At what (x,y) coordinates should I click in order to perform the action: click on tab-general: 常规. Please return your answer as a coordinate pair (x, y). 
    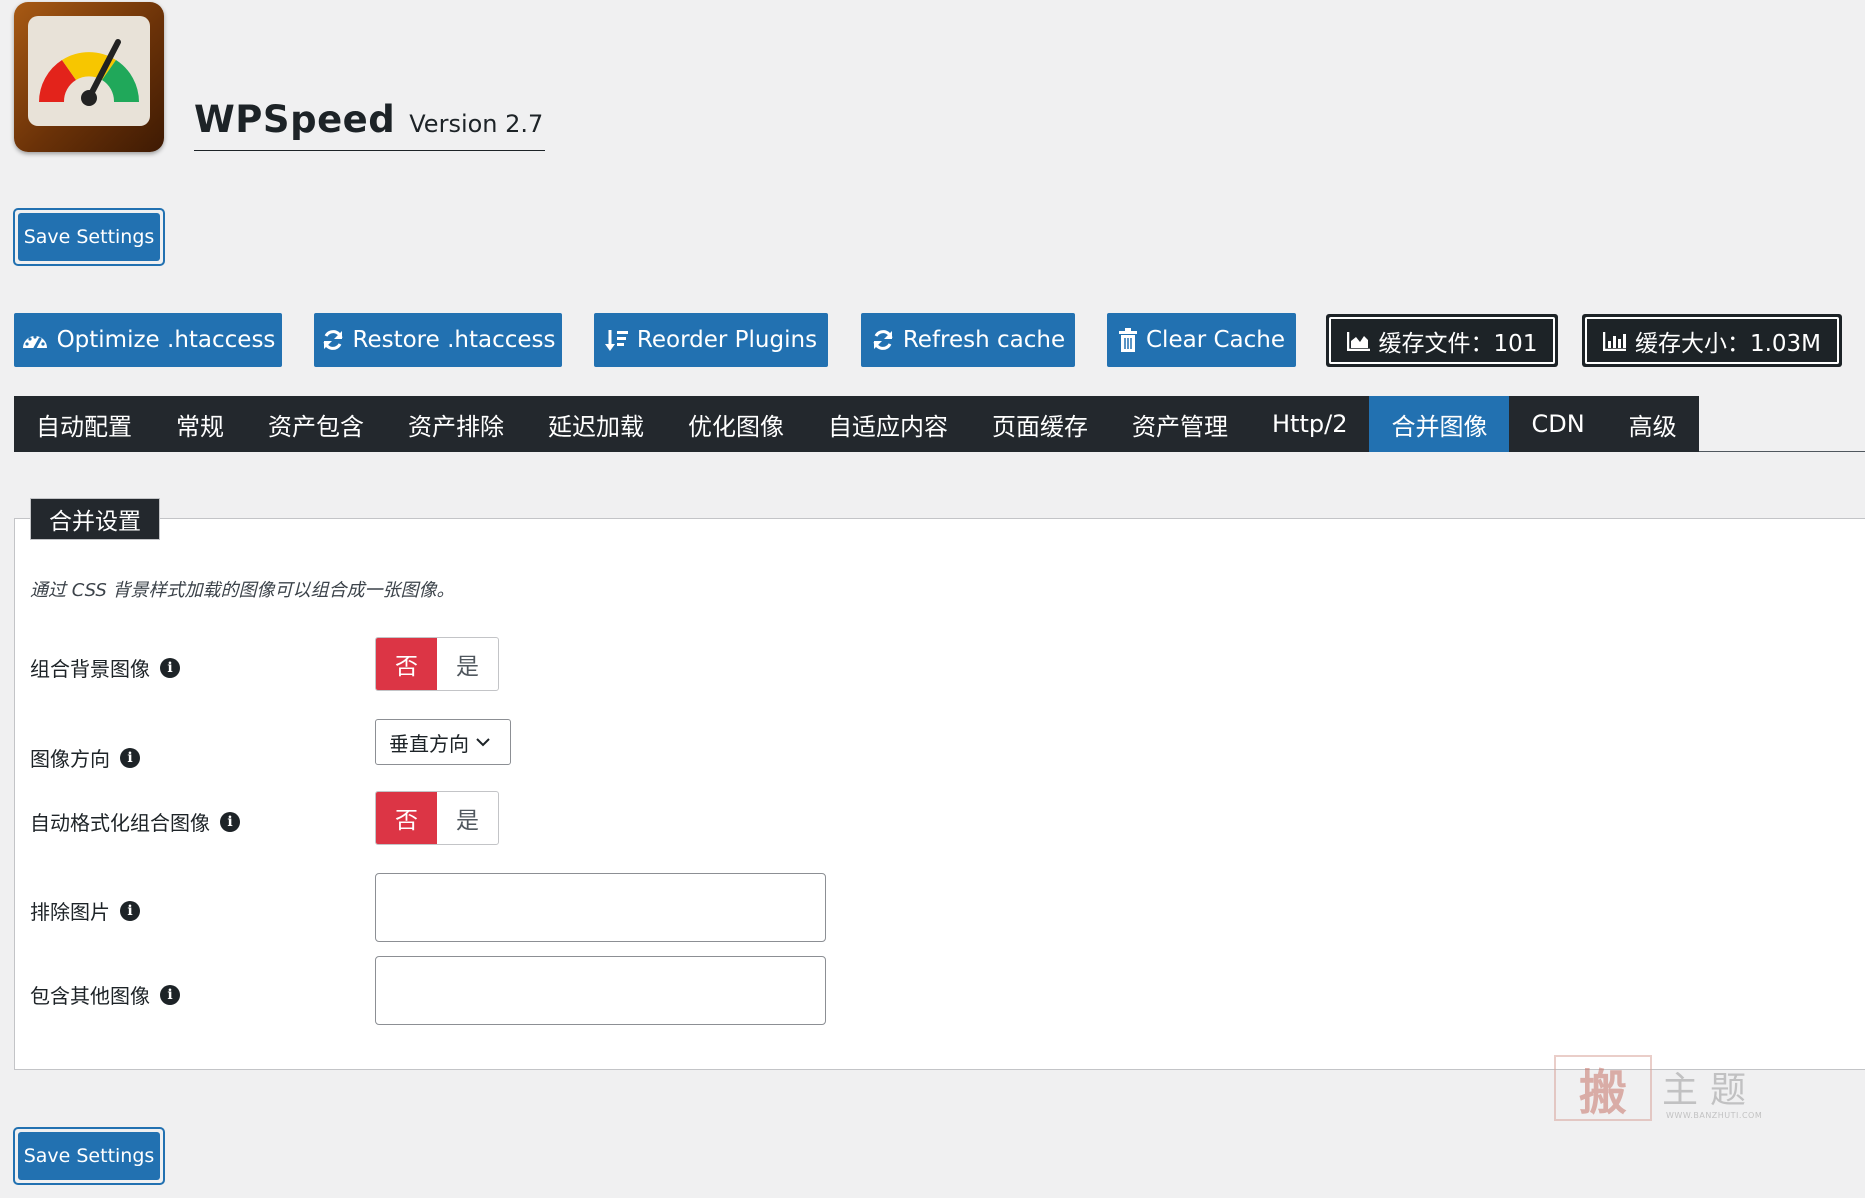
    Looking at the image, I should click on (200, 424).